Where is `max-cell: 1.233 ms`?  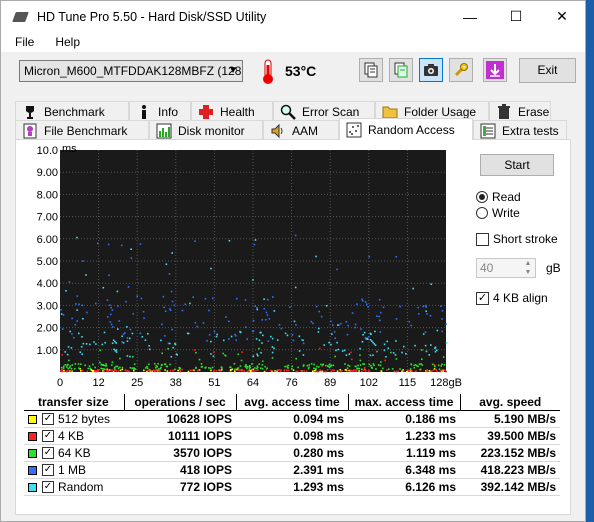
max-cell: 1.233 ms is located at coordinates (404, 436).